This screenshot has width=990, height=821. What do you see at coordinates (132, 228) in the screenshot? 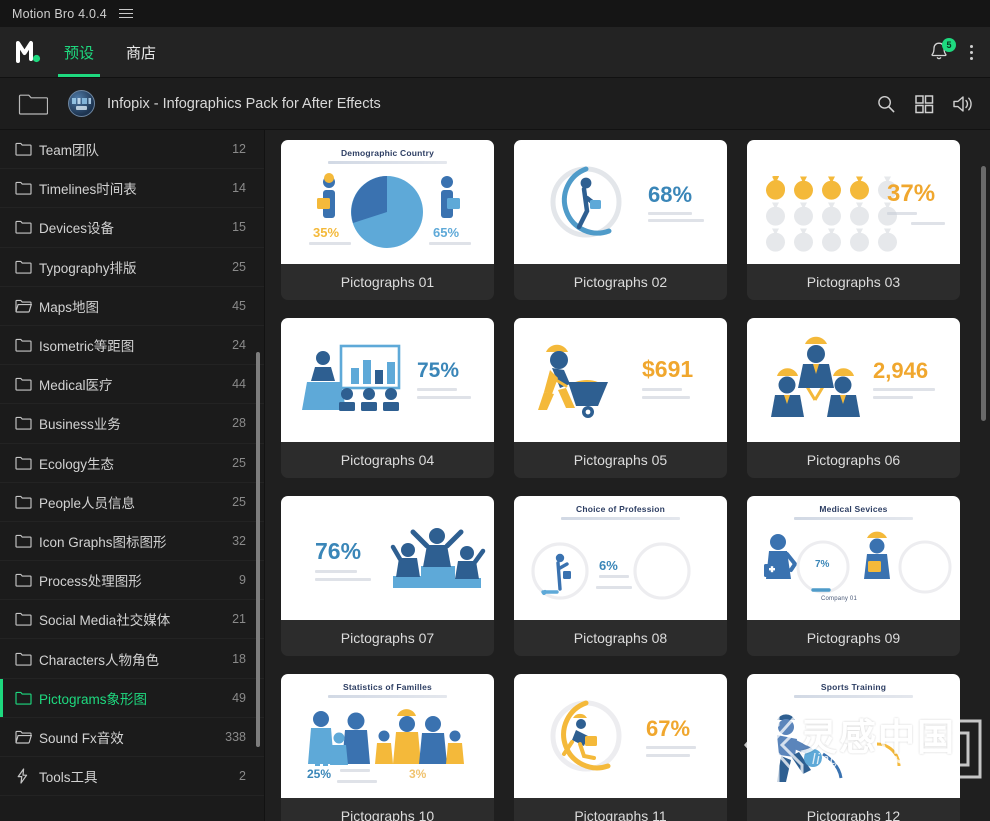
I see `sidebar-item-devices: Devices设备 15` at bounding box center [132, 228].